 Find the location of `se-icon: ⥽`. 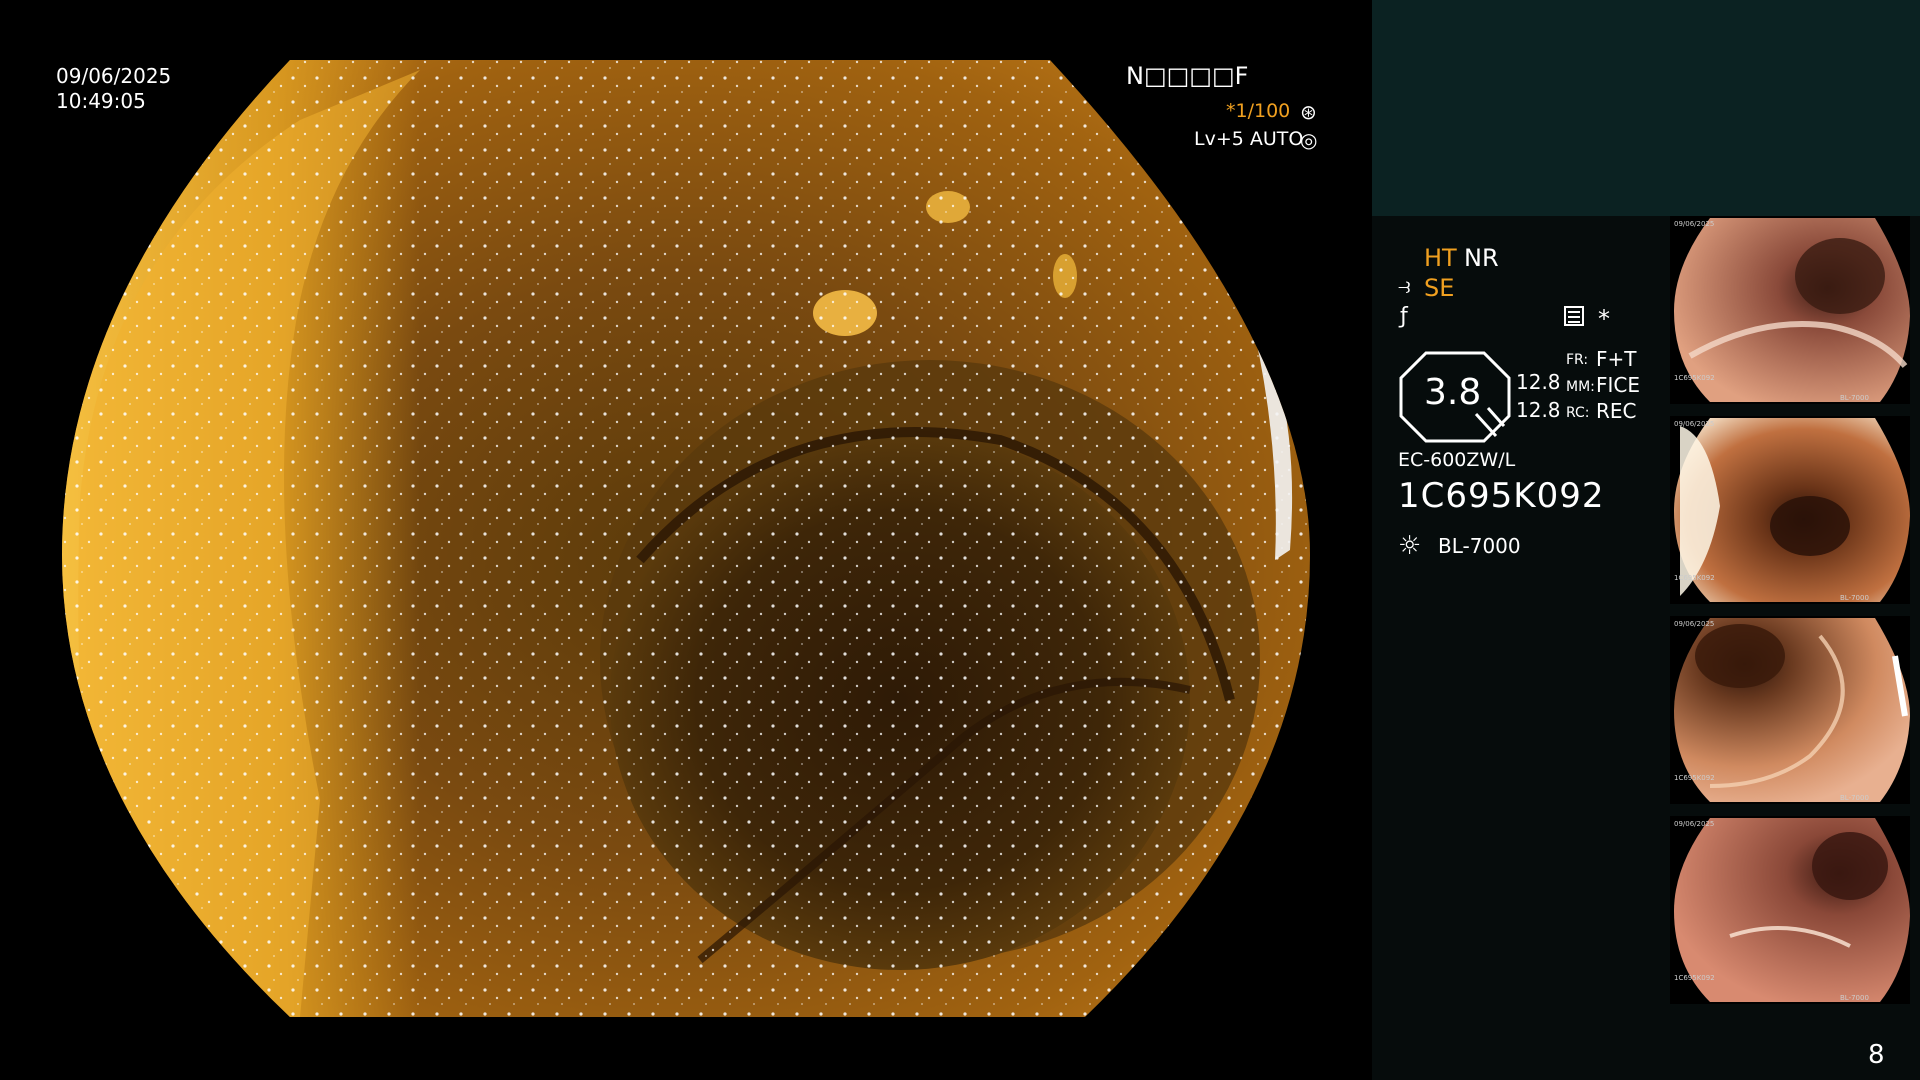

se-icon: ⥽ is located at coordinates (1404, 286).